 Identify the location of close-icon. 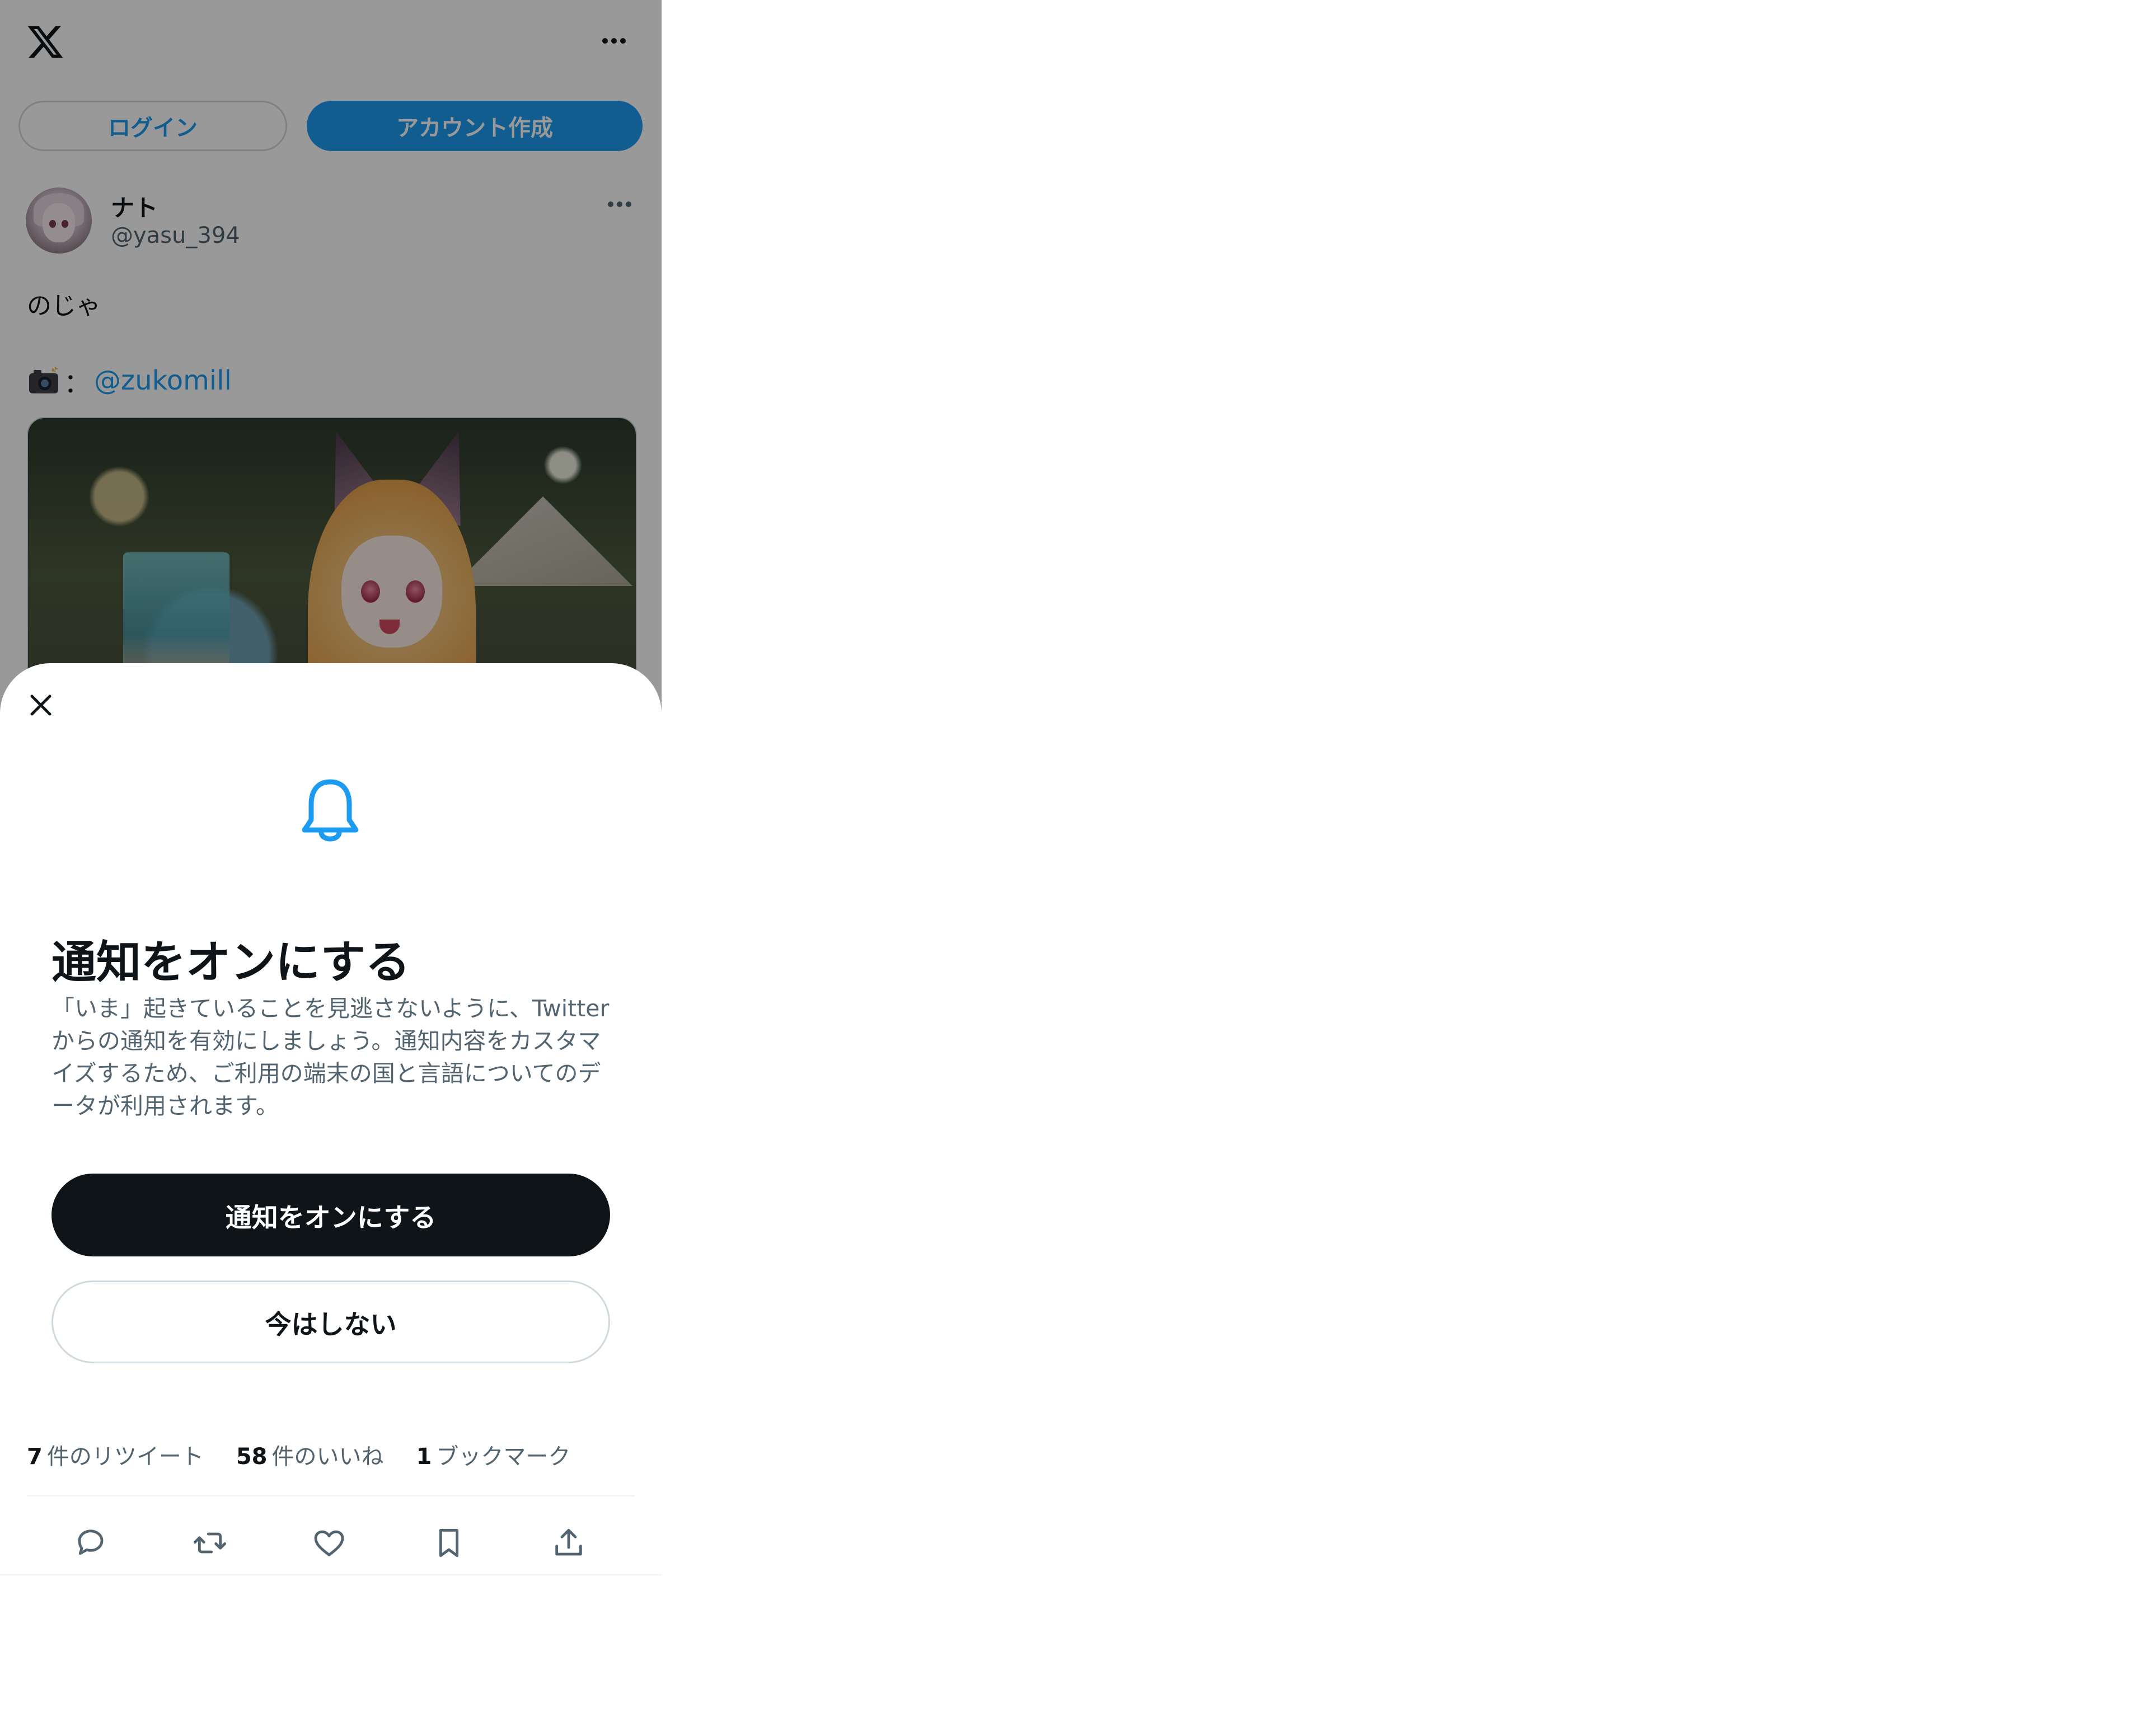
(40, 706).